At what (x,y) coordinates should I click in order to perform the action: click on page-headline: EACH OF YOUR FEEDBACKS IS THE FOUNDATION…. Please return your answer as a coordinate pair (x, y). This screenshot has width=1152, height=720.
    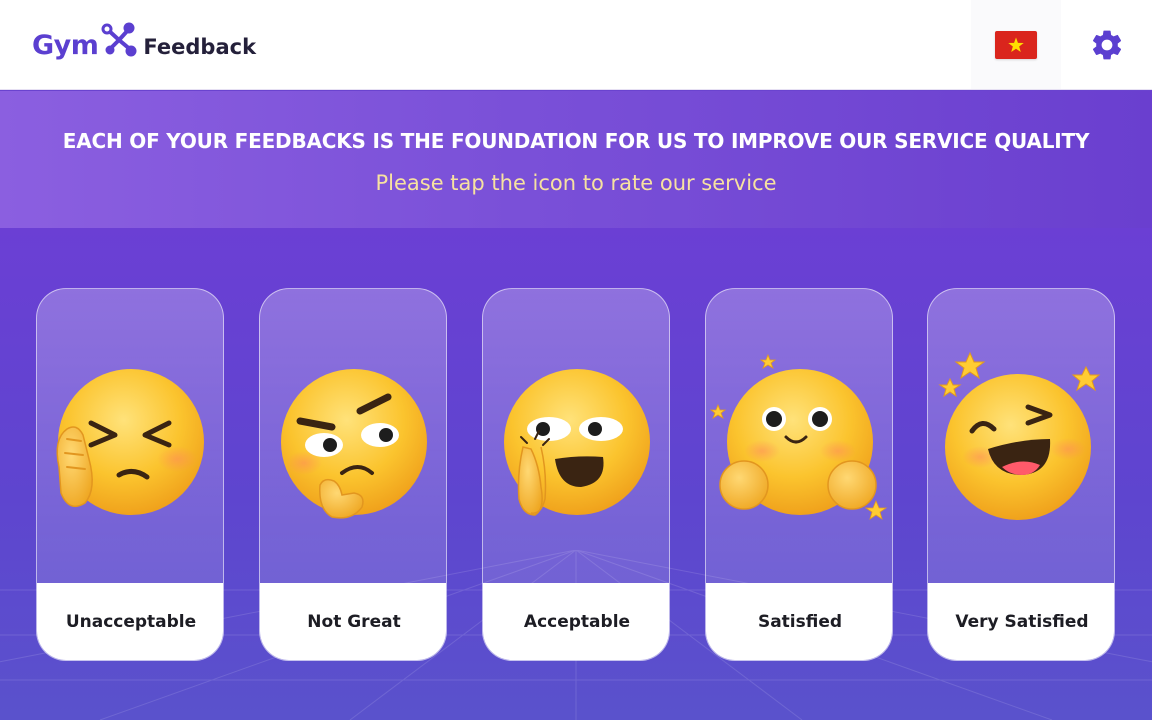
    Looking at the image, I should click on (576, 141).